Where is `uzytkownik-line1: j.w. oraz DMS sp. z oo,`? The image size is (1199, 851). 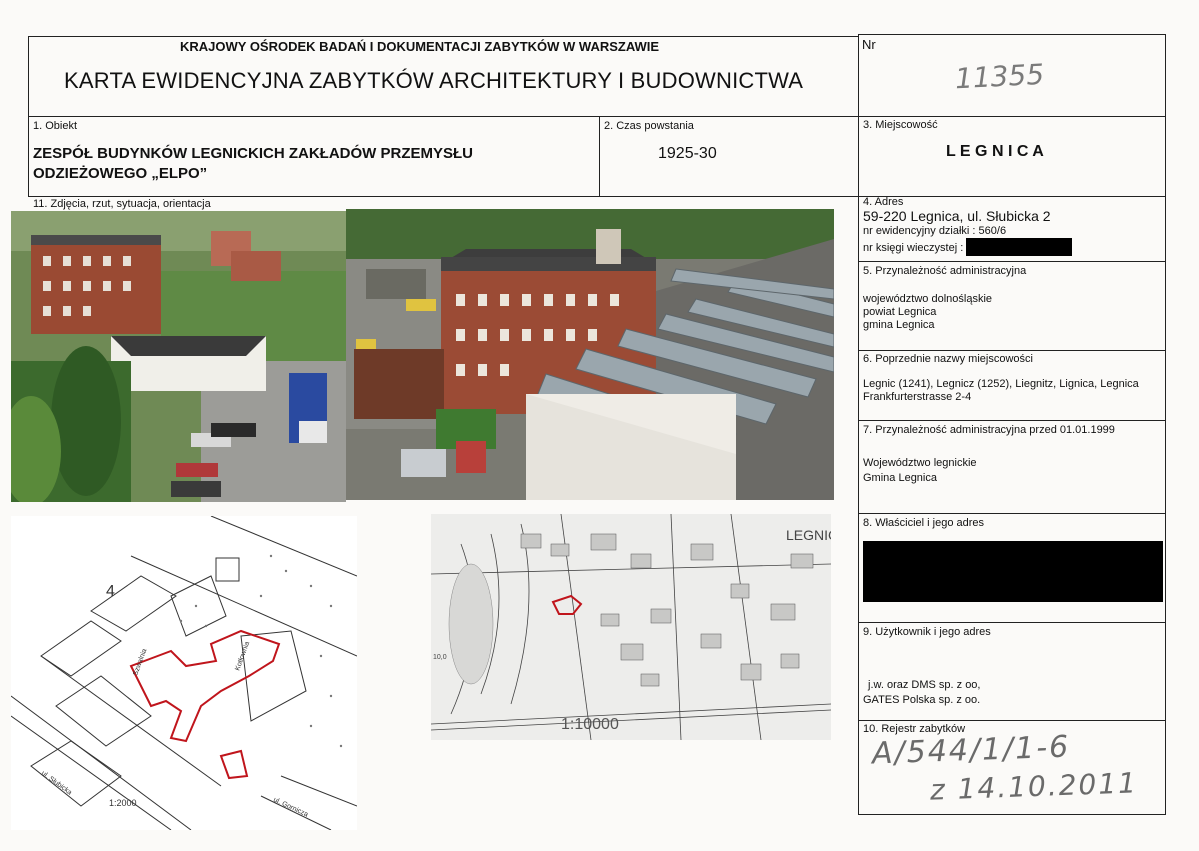 uzytkownik-line1: j.w. oraz DMS sp. z oo, is located at coordinates (924, 685).